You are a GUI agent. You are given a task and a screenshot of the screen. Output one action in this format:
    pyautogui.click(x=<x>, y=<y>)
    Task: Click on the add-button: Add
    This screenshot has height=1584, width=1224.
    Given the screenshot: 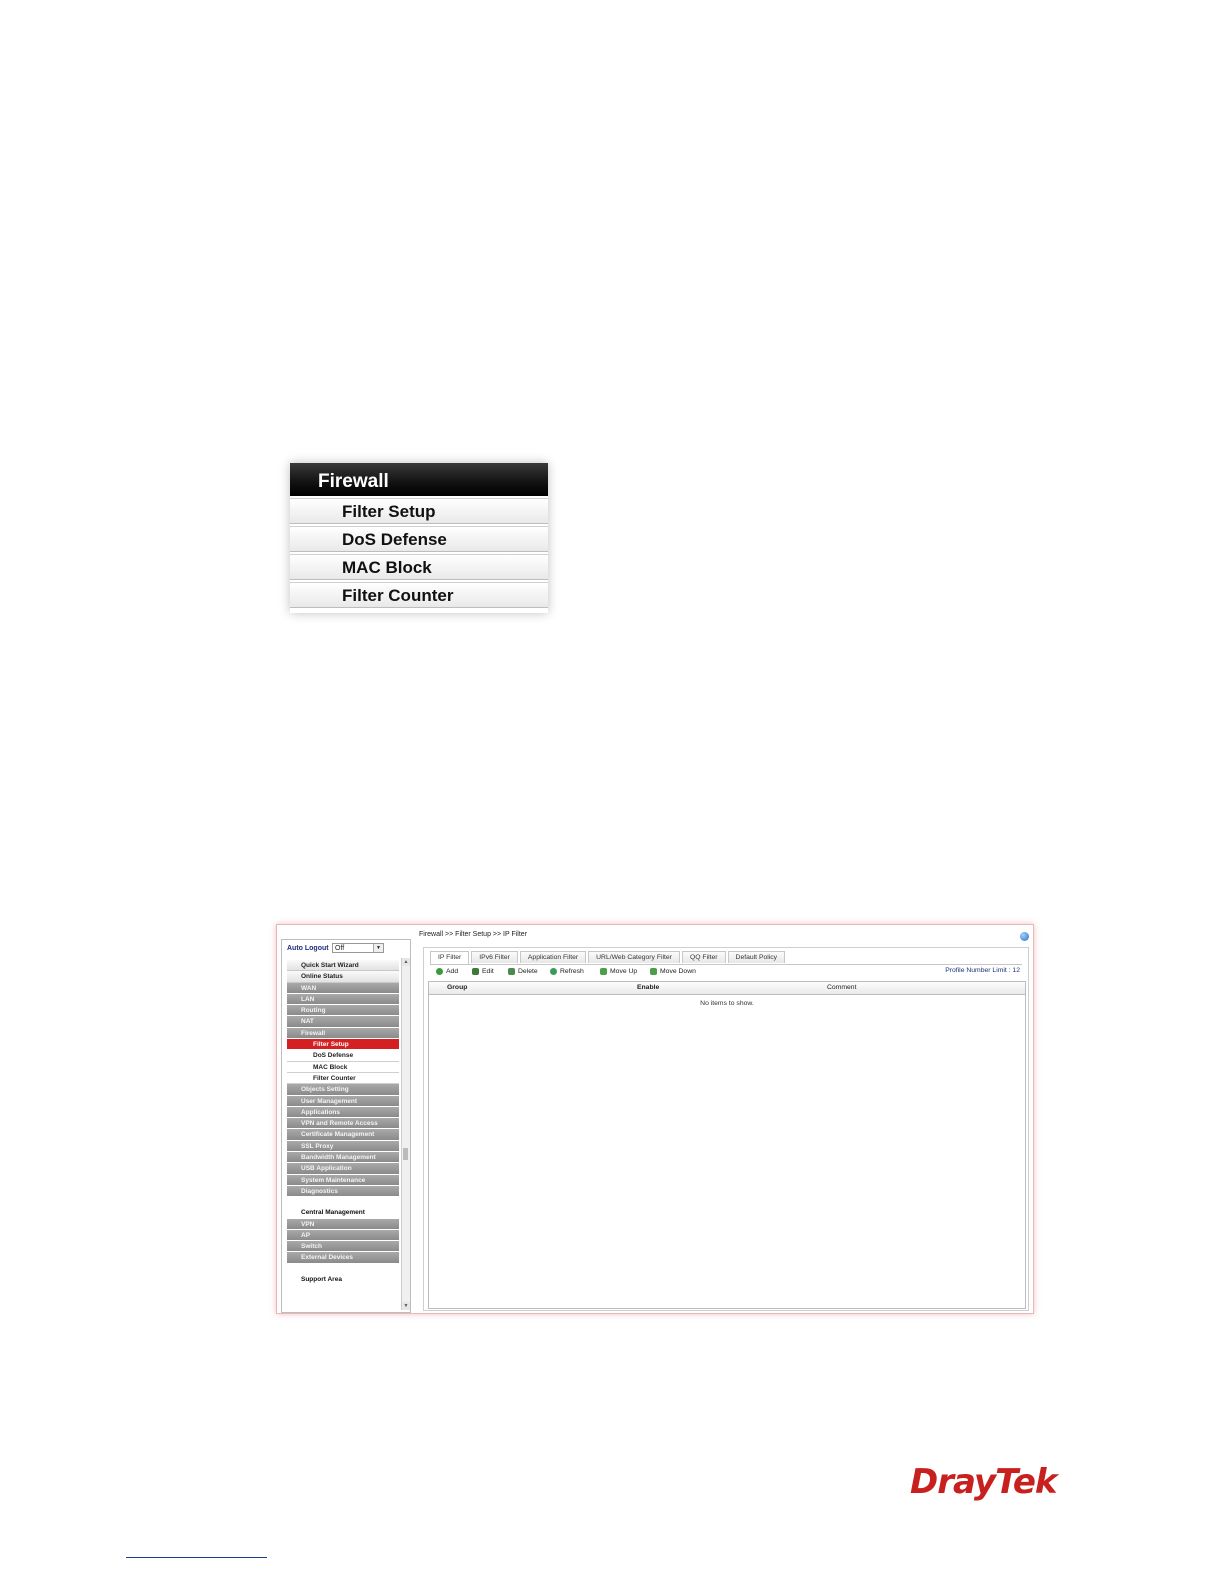 What is the action you would take?
    pyautogui.click(x=447, y=971)
    